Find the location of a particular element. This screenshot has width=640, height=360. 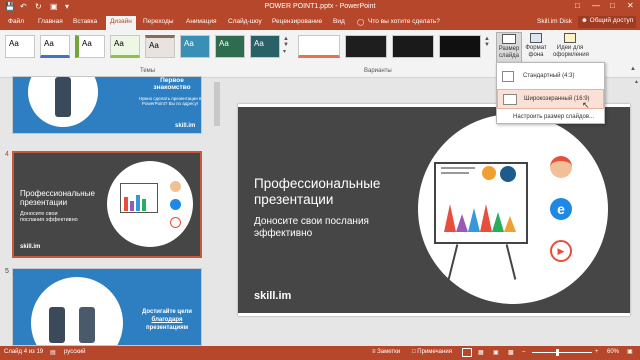

tab-file: Файл is located at coordinates (16, 21).